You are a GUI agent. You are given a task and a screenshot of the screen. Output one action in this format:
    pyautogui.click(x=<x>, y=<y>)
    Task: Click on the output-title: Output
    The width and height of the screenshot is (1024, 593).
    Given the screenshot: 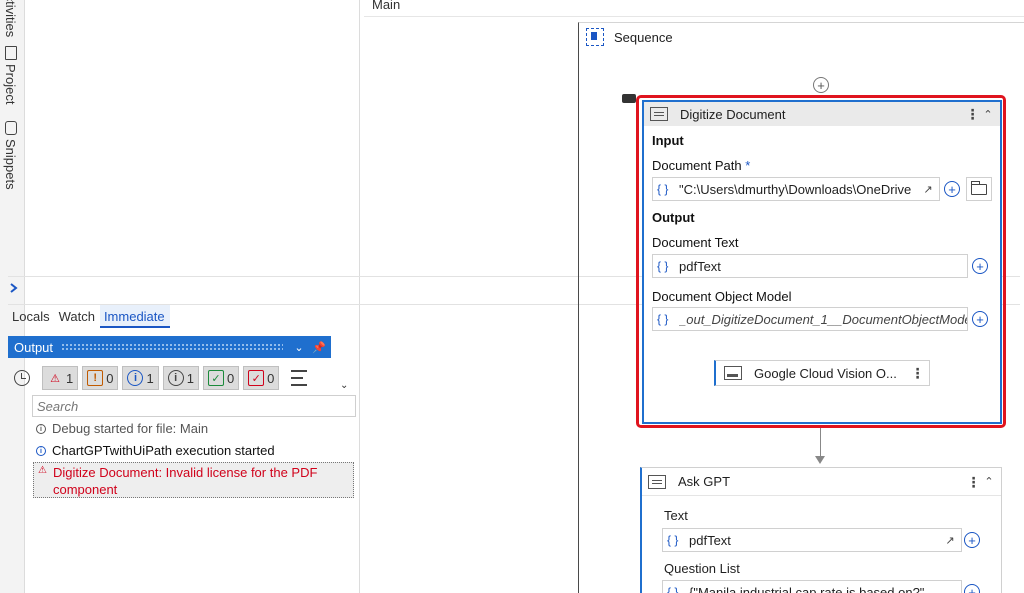 What is the action you would take?
    pyautogui.click(x=34, y=347)
    